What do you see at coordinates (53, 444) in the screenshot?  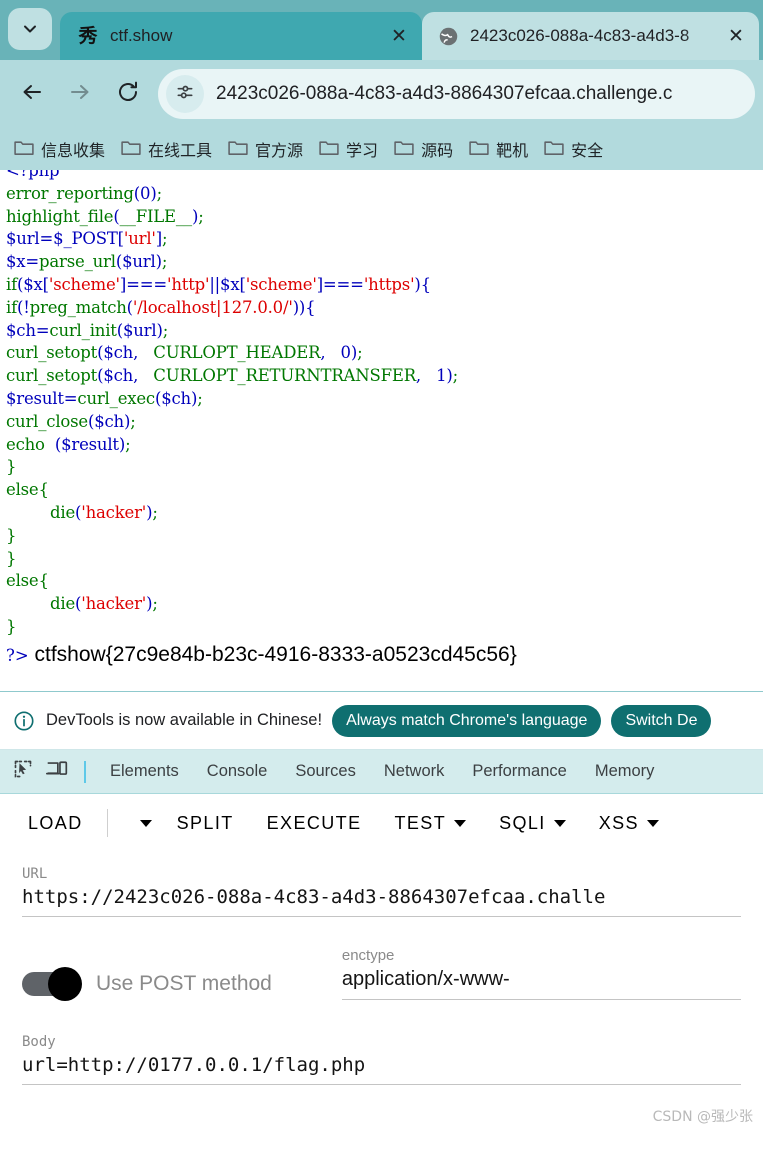 I see `code-token: (` at bounding box center [53, 444].